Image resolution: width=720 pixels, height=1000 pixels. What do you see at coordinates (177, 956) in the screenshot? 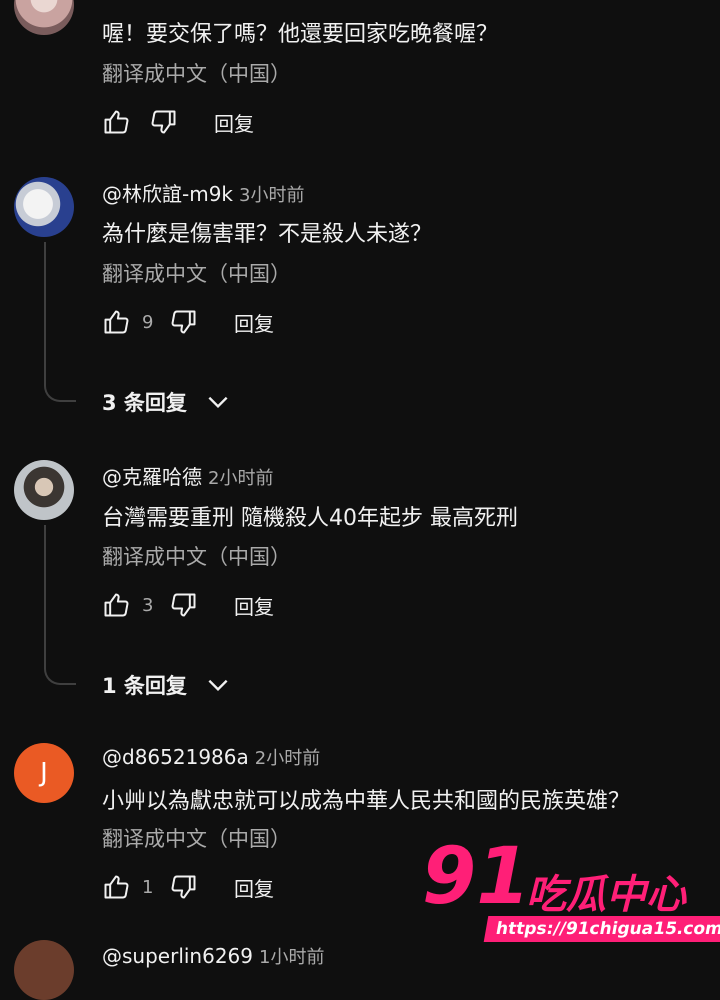
I see `author-name: @superlin6269` at bounding box center [177, 956].